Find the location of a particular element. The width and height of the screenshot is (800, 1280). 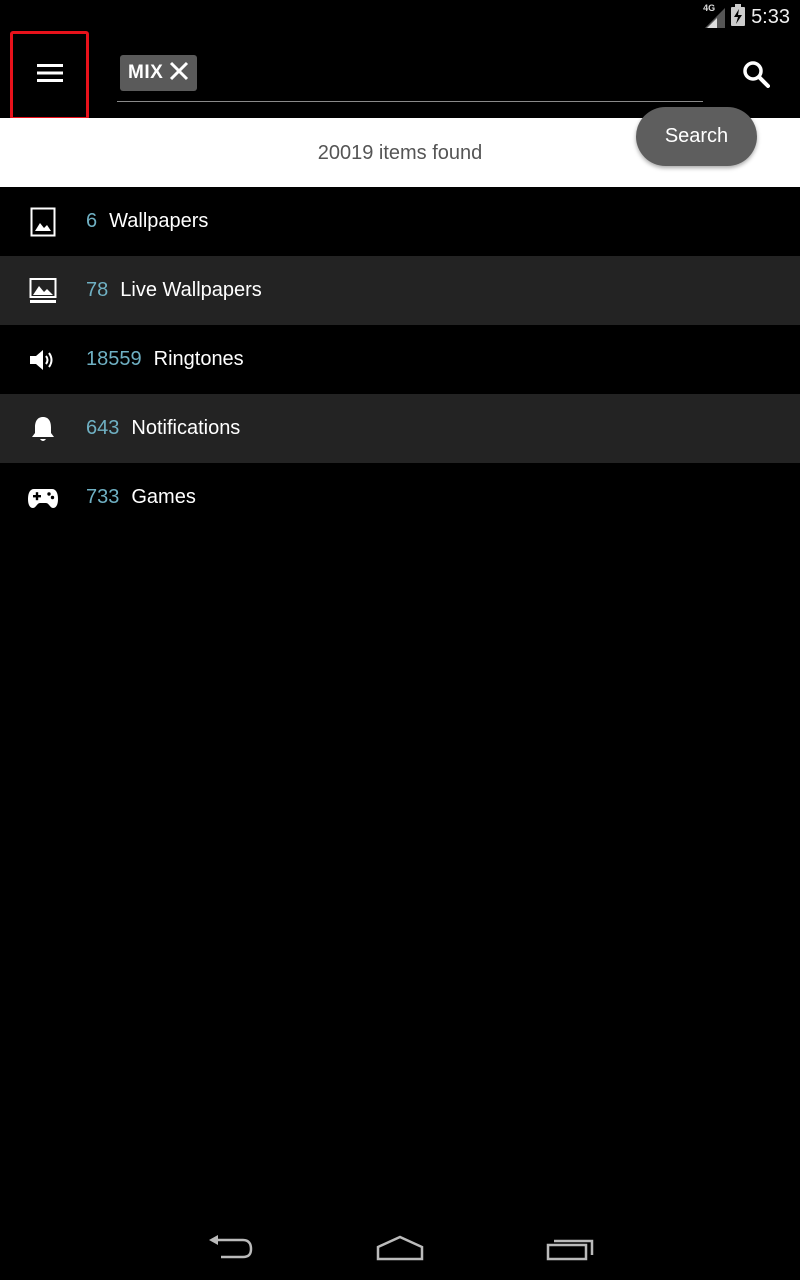

chip-label: MIX is located at coordinates (146, 72).